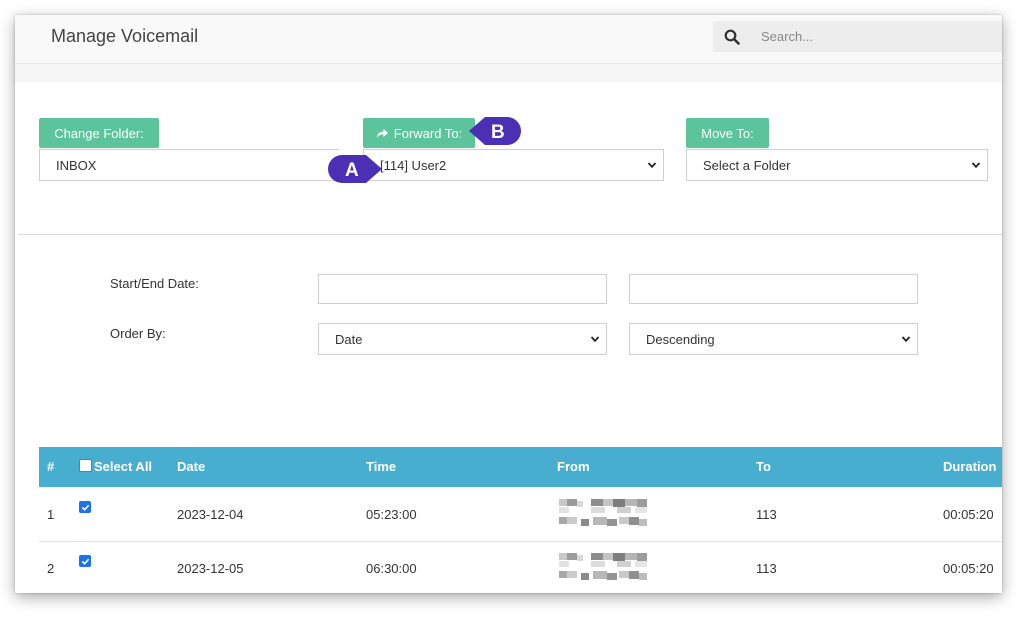  I want to click on order-by-label: Order By:, so click(138, 333).